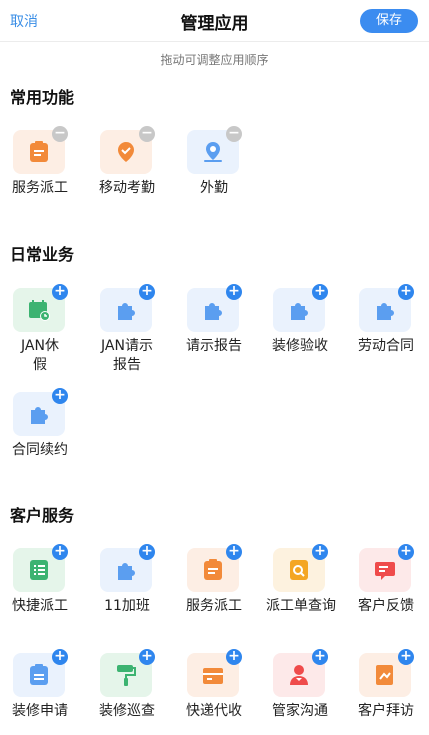 This screenshot has height=735, width=429. Describe the element at coordinates (42, 97) in the screenshot. I see `section-title-common: 常用功能` at that location.